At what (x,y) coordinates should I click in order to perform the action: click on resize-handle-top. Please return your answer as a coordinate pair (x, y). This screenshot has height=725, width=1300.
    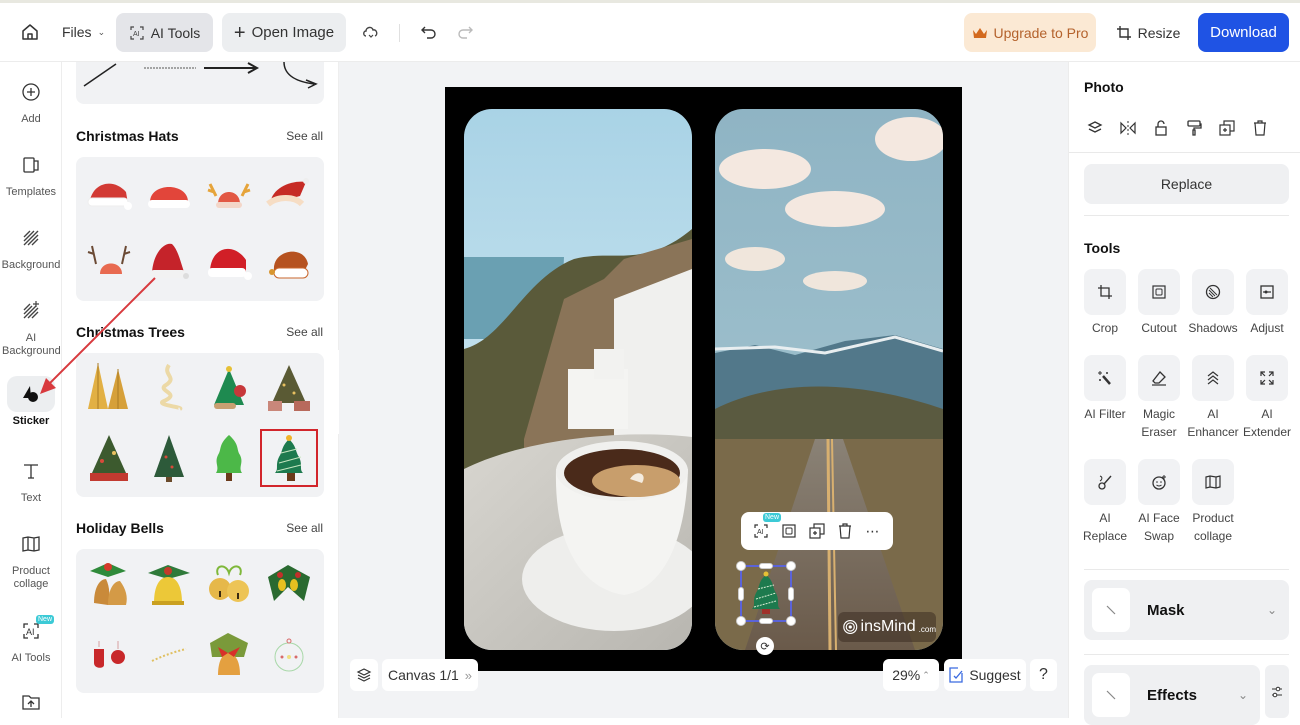
    Looking at the image, I should click on (766, 566).